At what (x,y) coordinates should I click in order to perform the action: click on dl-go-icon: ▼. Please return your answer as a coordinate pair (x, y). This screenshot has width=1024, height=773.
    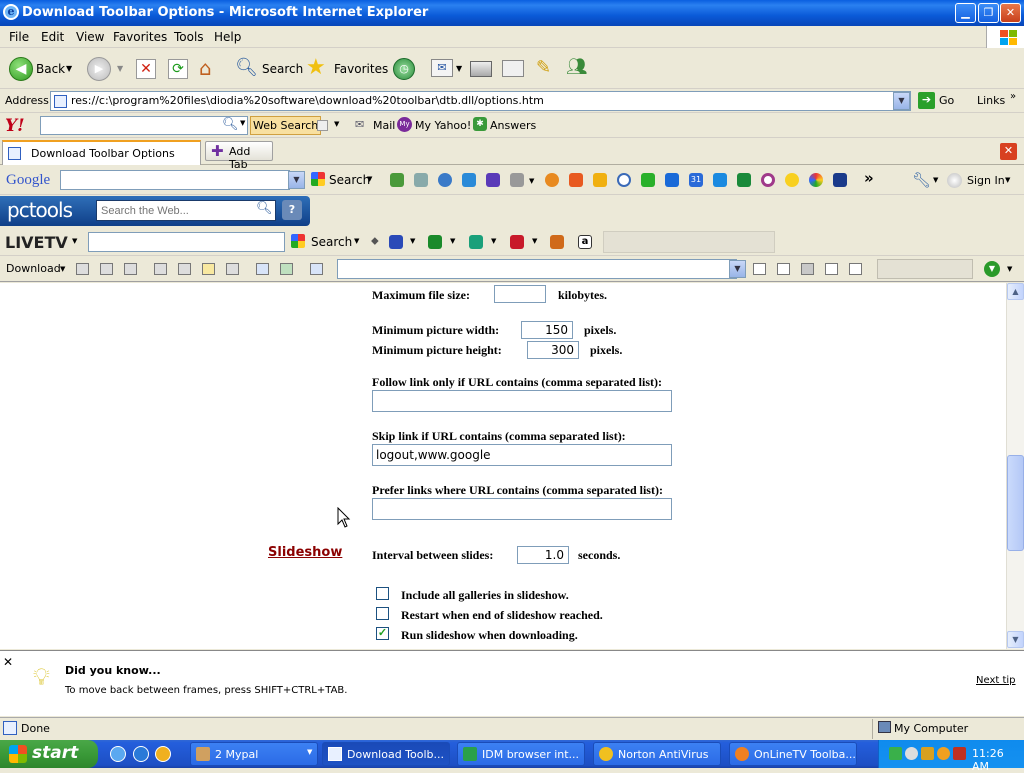
    Looking at the image, I should click on (992, 269).